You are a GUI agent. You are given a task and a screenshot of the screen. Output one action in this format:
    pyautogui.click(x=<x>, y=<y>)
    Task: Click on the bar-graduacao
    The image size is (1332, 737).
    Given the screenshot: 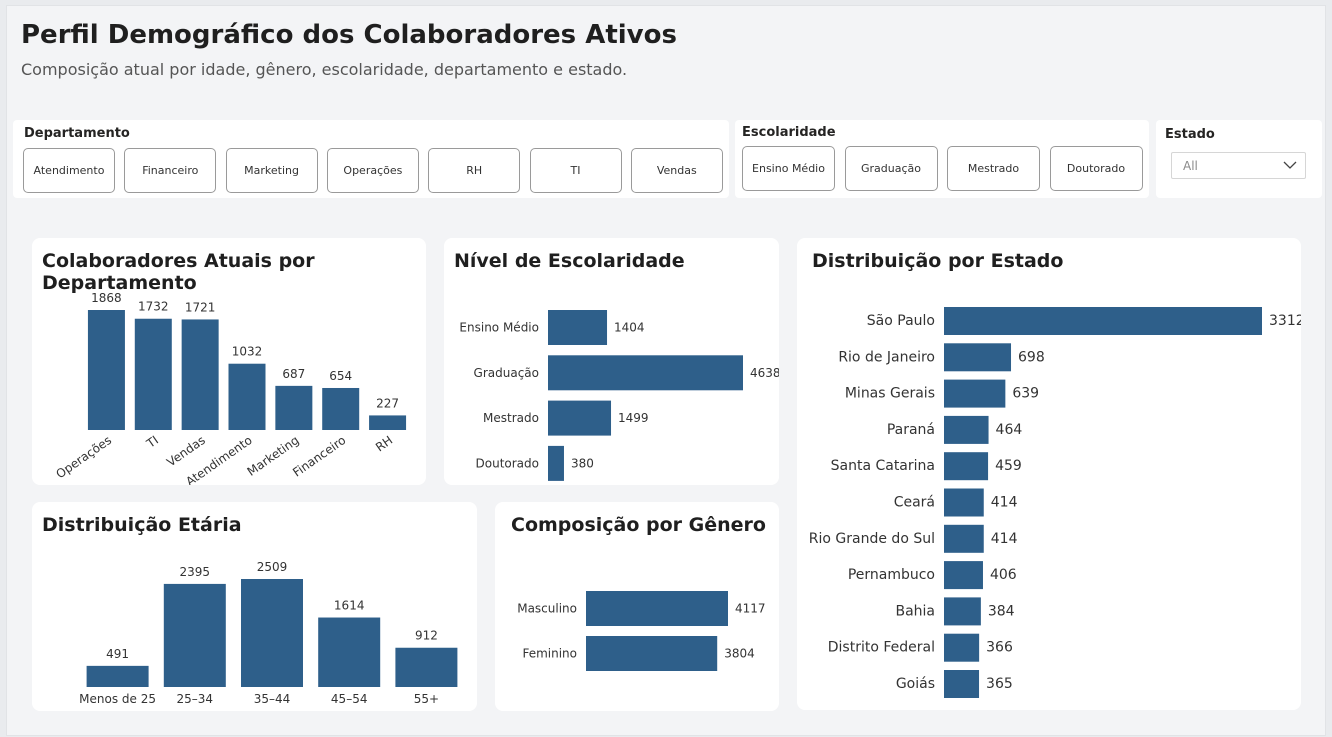 What is the action you would take?
    pyautogui.click(x=645, y=373)
    